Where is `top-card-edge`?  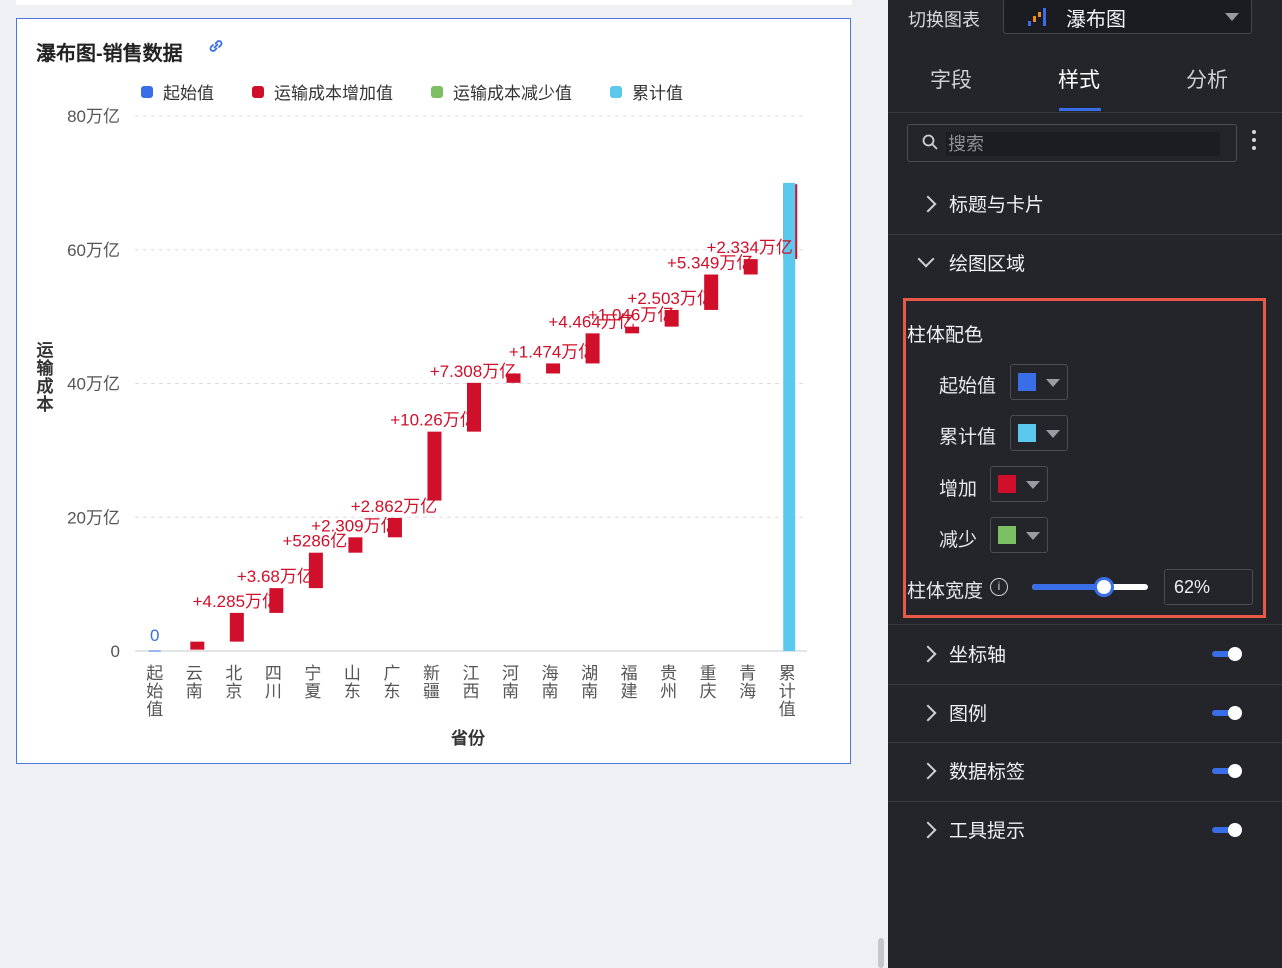
top-card-edge is located at coordinates (434, 2).